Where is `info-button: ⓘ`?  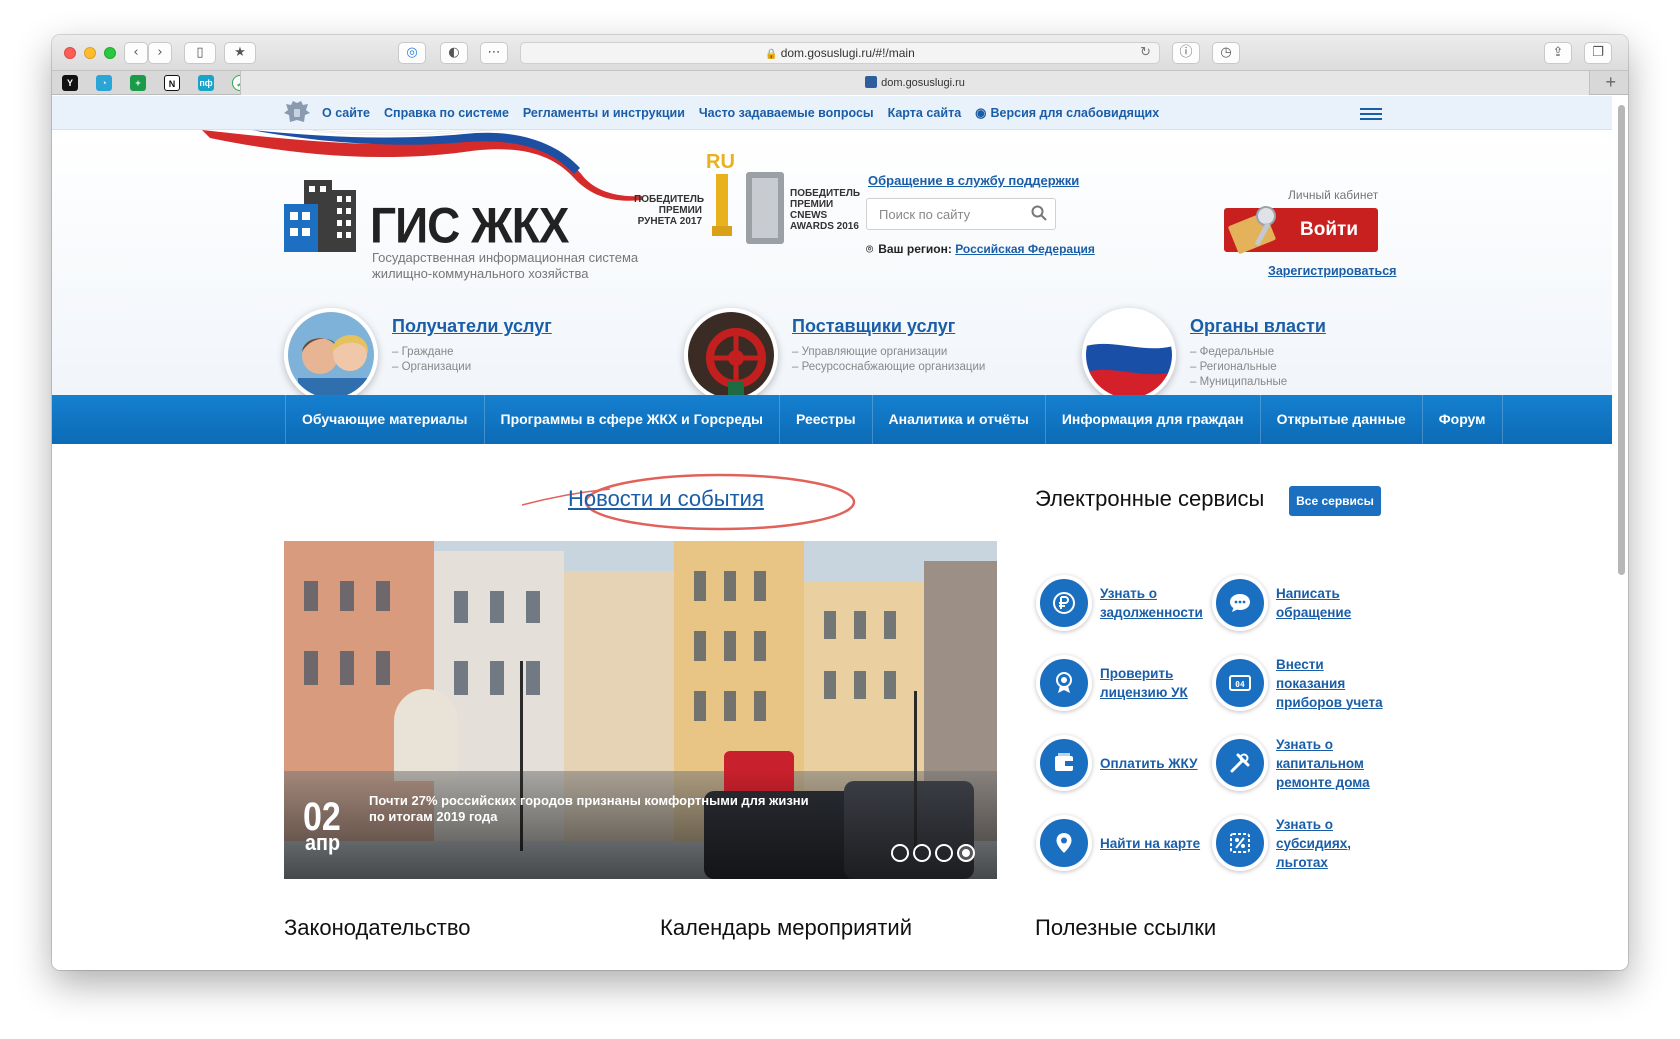 info-button: ⓘ is located at coordinates (1186, 53).